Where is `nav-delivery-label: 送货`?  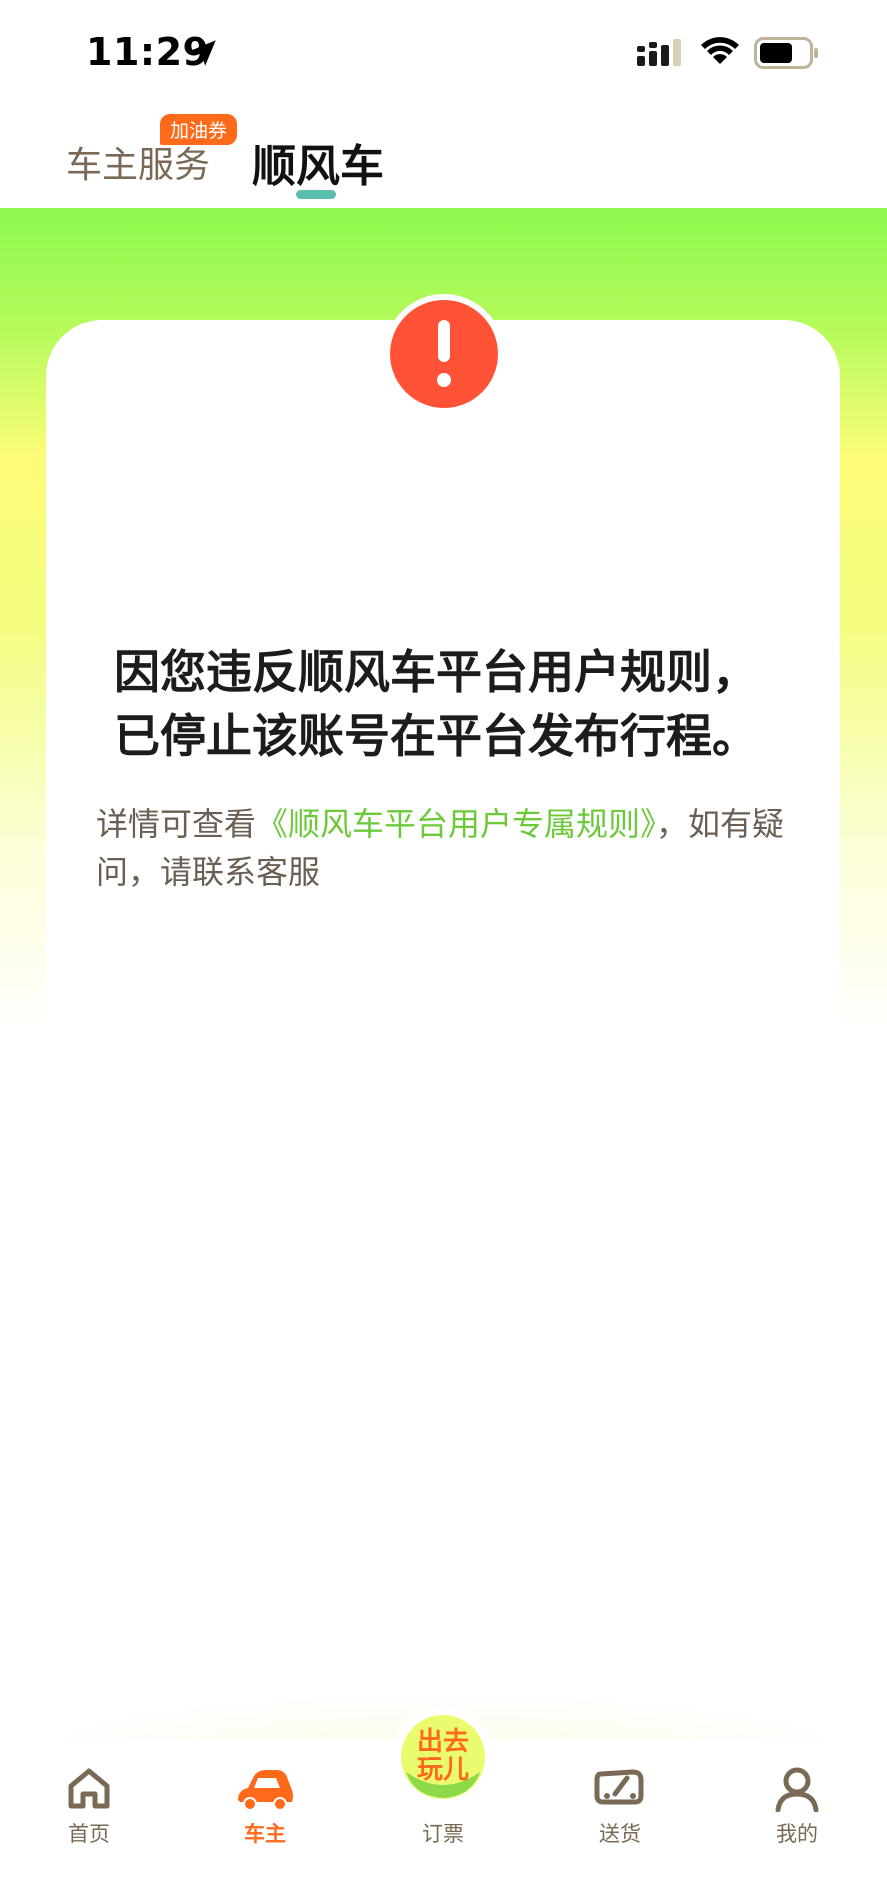 nav-delivery-label: 送货 is located at coordinates (620, 1834).